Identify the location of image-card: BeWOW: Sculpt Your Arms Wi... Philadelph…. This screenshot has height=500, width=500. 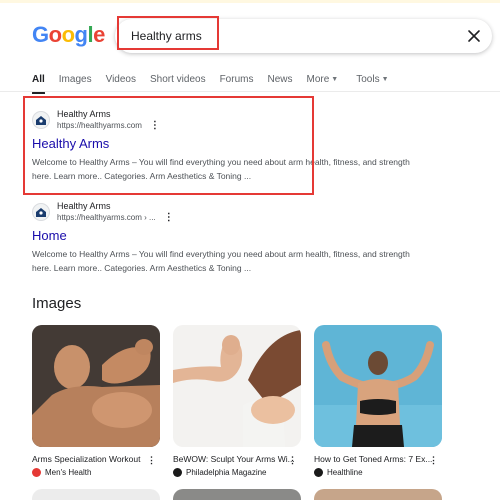
(237, 401).